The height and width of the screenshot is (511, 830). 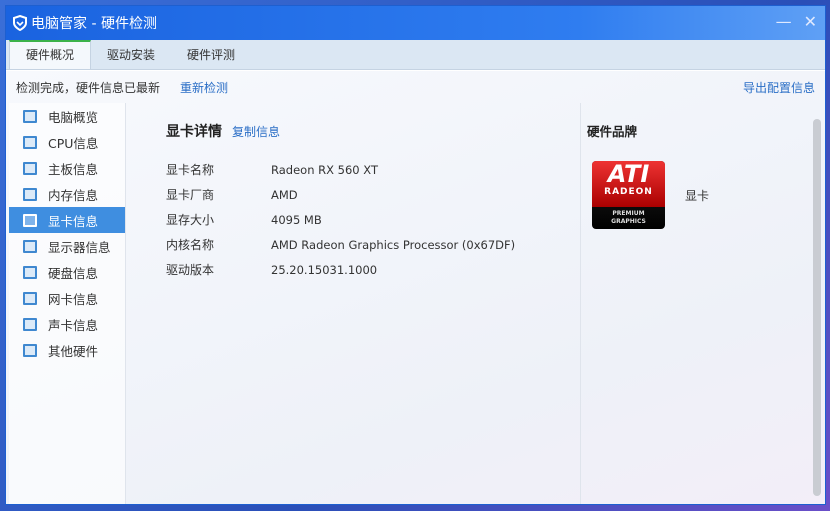 What do you see at coordinates (73, 143) in the screenshot?
I see `sidebar-item-label: CPU信息` at bounding box center [73, 143].